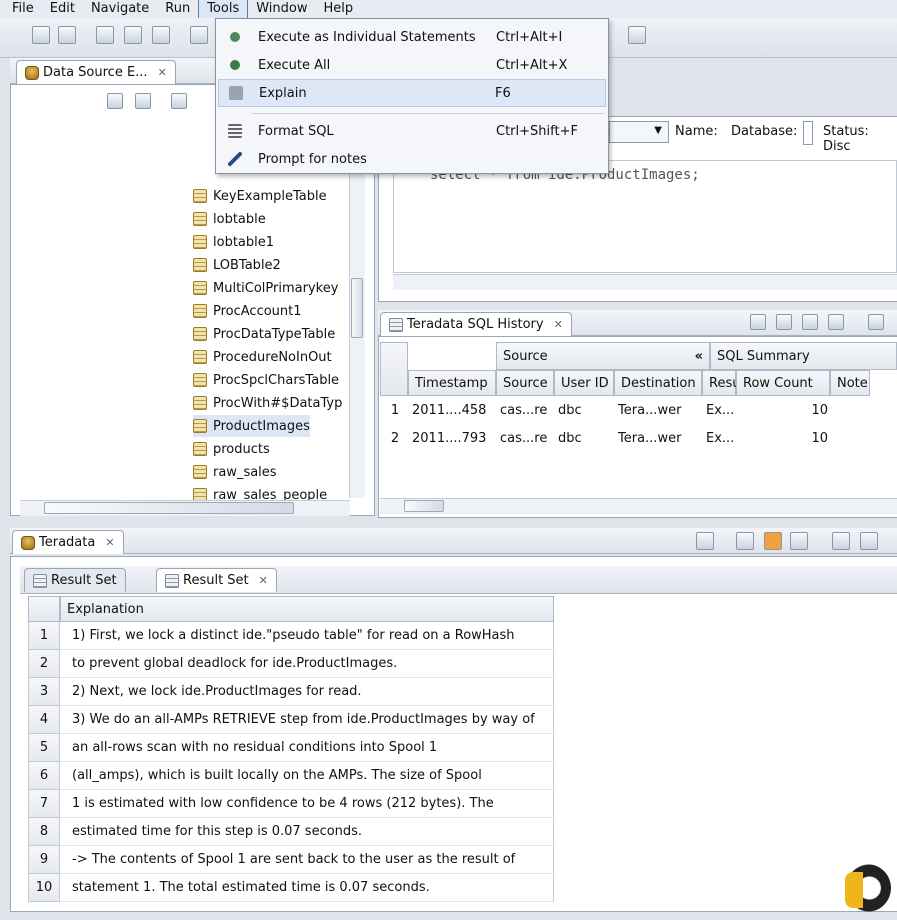  What do you see at coordinates (251, 426) in the screenshot?
I see `tree-item: ProductImages` at bounding box center [251, 426].